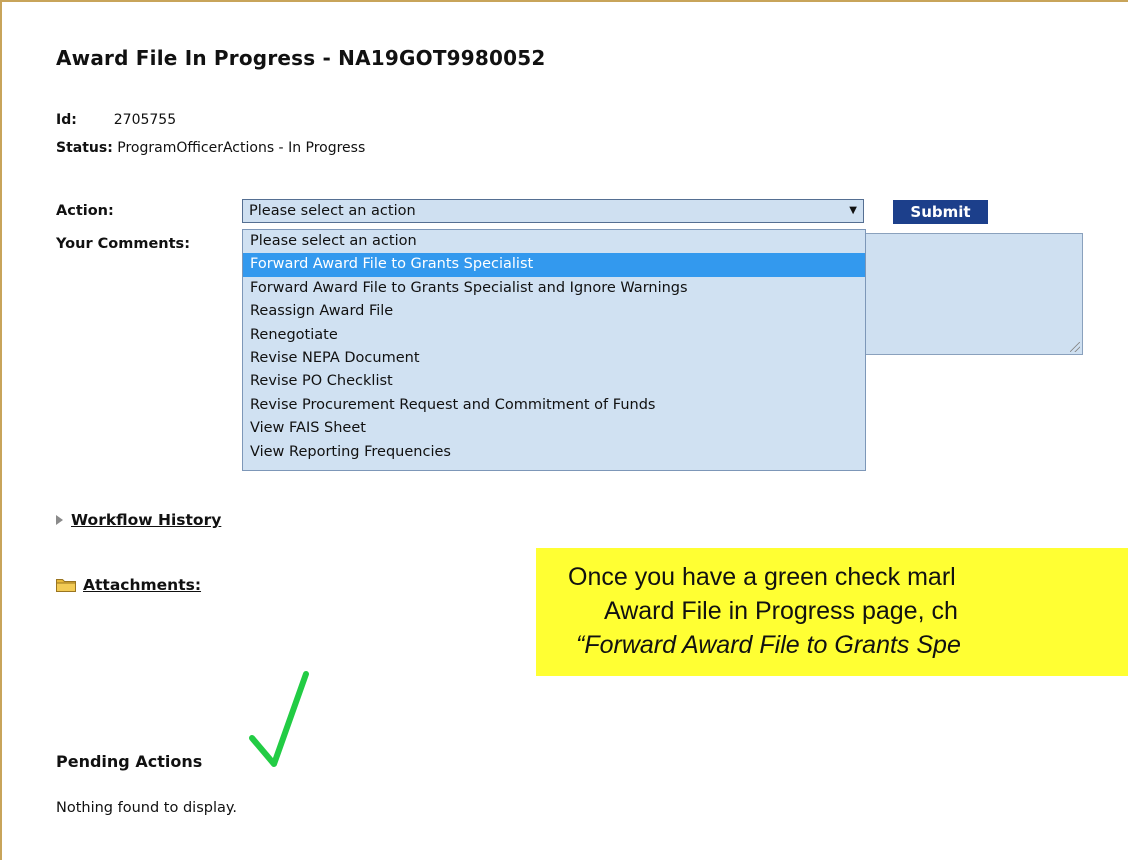 The height and width of the screenshot is (860, 1128). What do you see at coordinates (146, 520) in the screenshot?
I see `workflow-history-link: Workflow History` at bounding box center [146, 520].